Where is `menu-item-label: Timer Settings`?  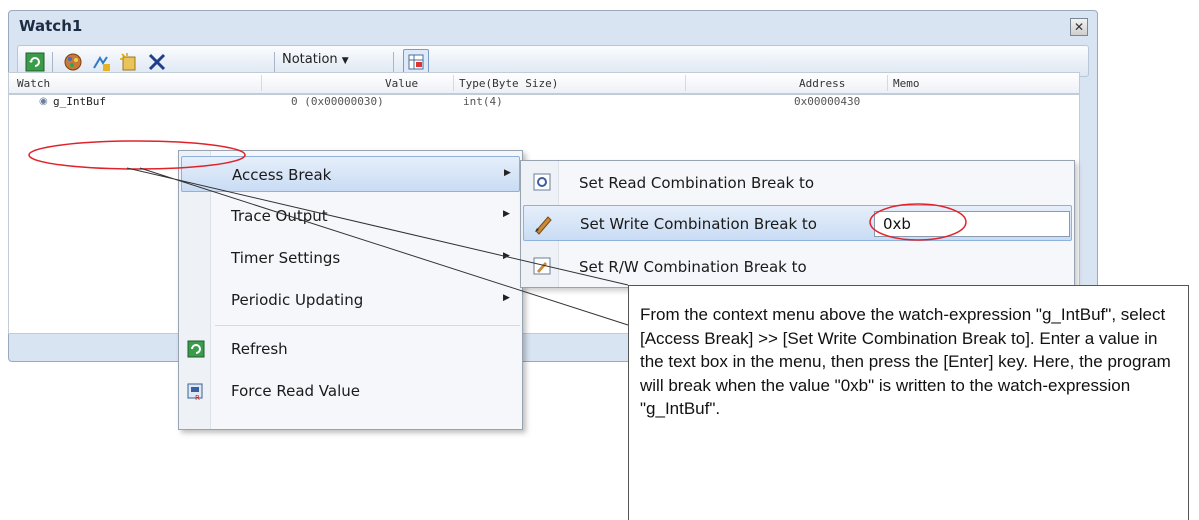 menu-item-label: Timer Settings is located at coordinates (286, 258).